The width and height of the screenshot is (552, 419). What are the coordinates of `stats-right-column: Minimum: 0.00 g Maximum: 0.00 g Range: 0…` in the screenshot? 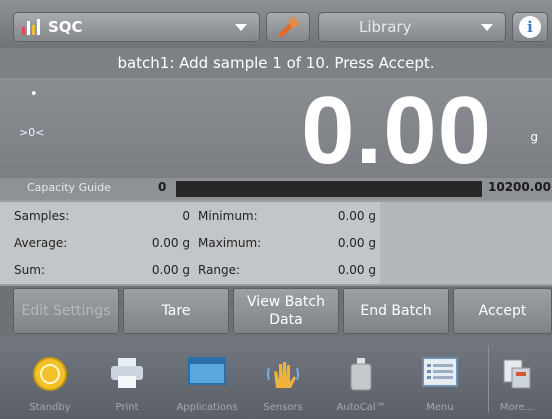 It's located at (287, 243).